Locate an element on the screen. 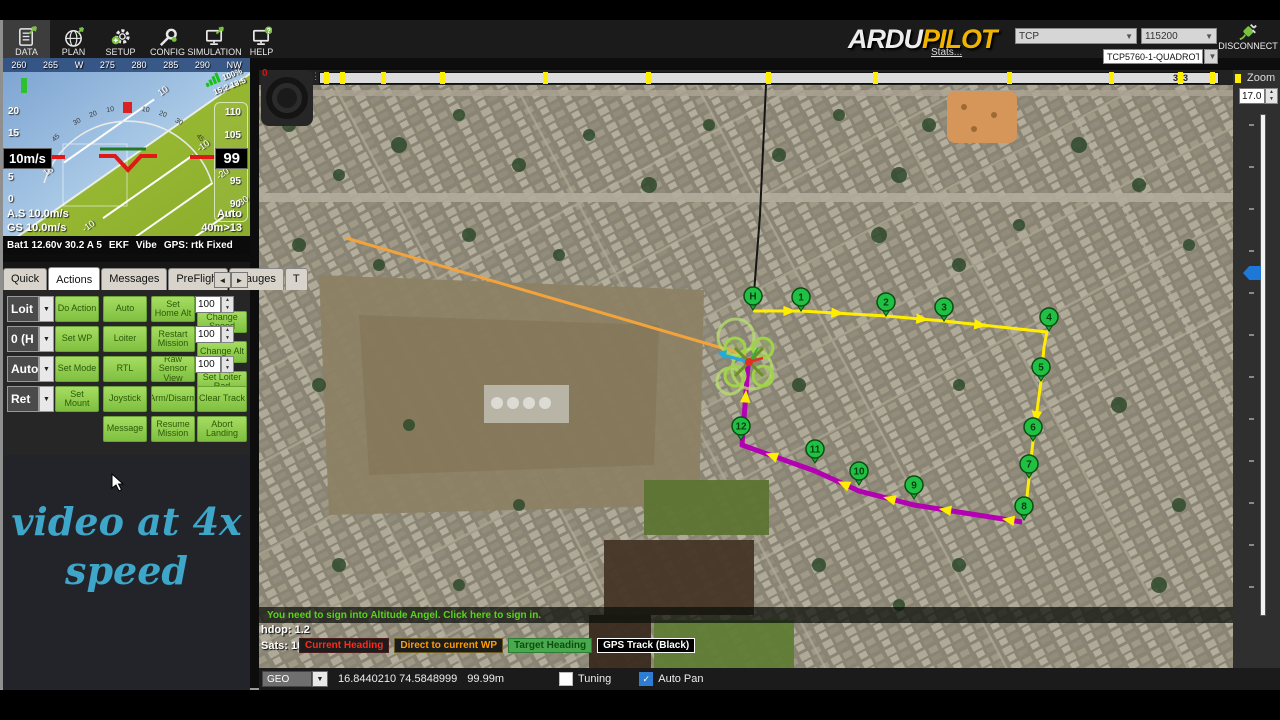 Image resolution: width=1280 pixels, height=720 pixels. tab-quick: Quick is located at coordinates (25, 279).